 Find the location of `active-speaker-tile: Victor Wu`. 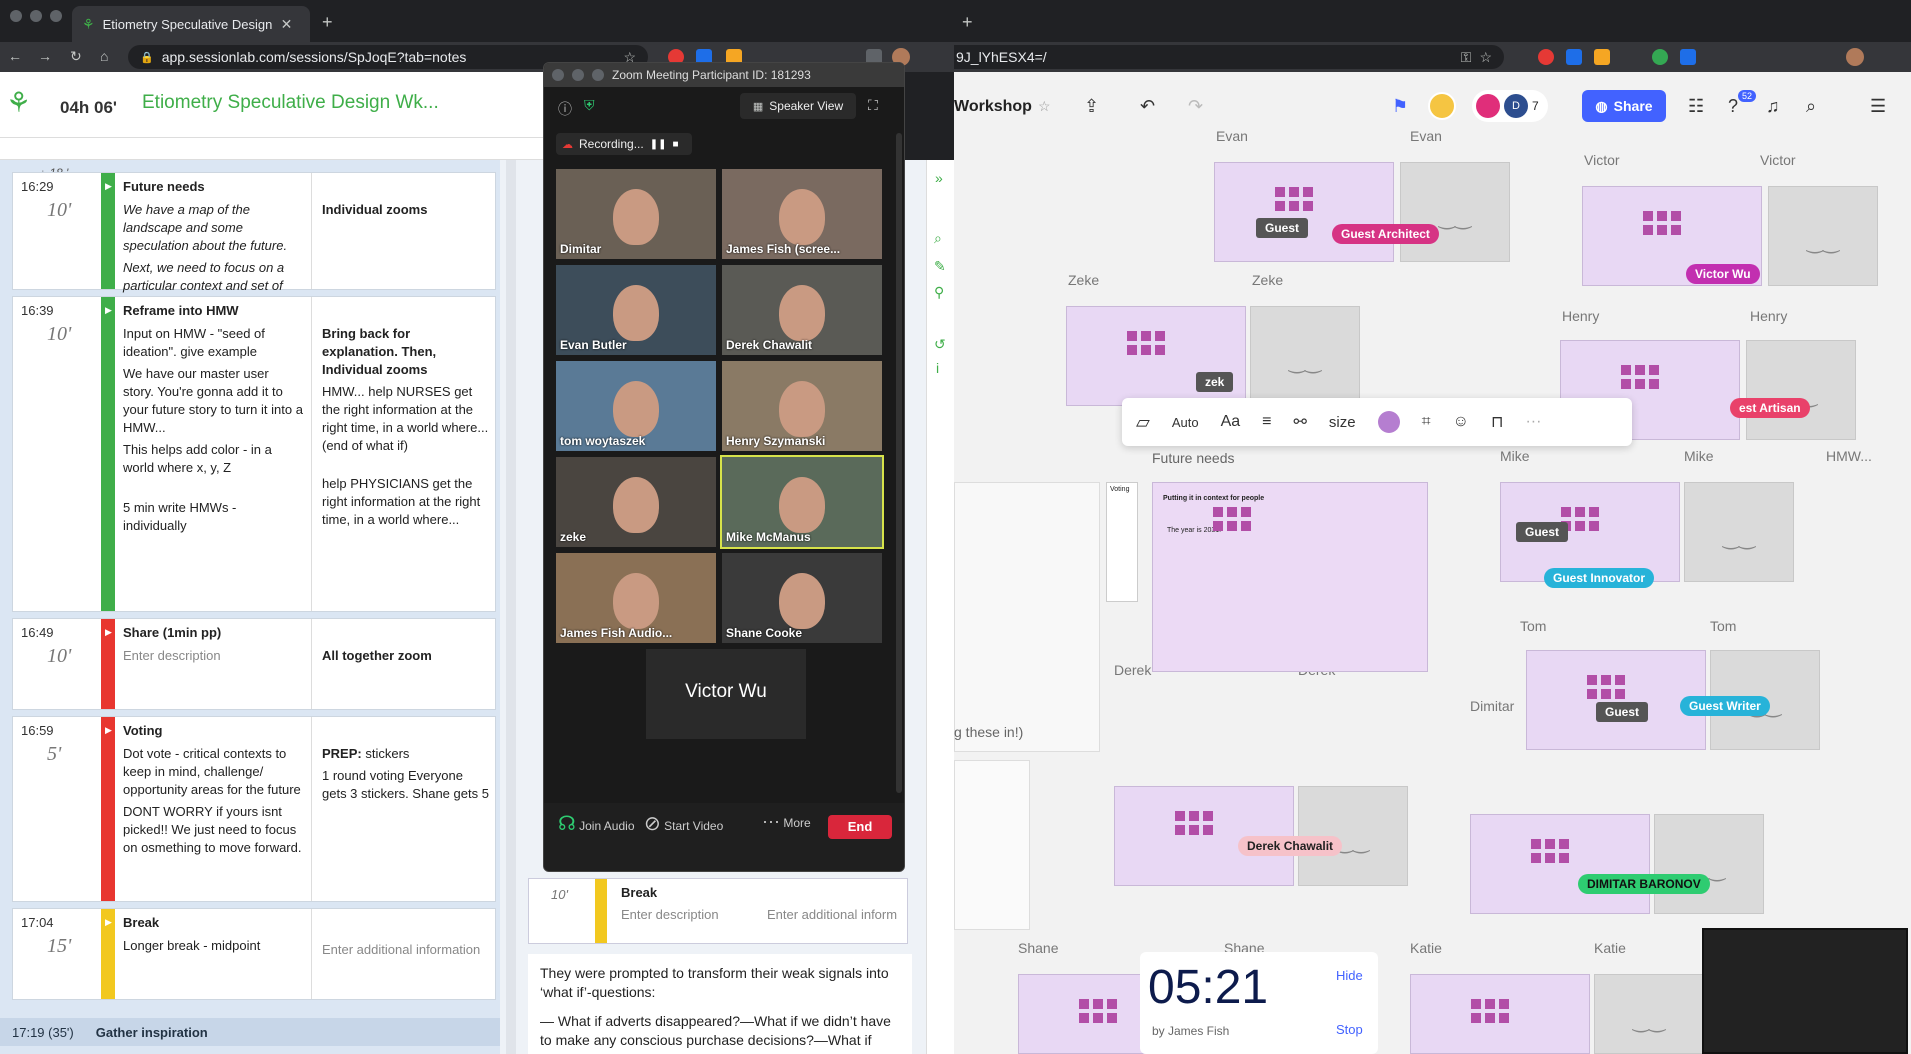

active-speaker-tile: Victor Wu is located at coordinates (726, 694).